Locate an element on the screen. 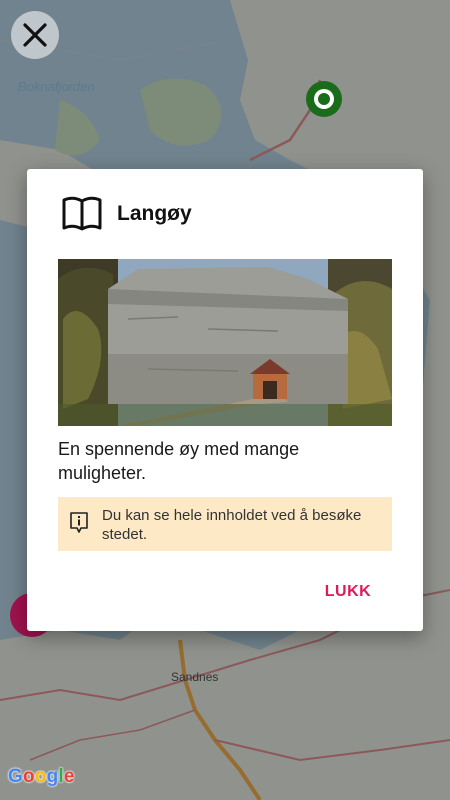 Image resolution: width=450 pixels, height=800 pixels. map-label-fjord: Boknafjorden is located at coordinates (56, 86).